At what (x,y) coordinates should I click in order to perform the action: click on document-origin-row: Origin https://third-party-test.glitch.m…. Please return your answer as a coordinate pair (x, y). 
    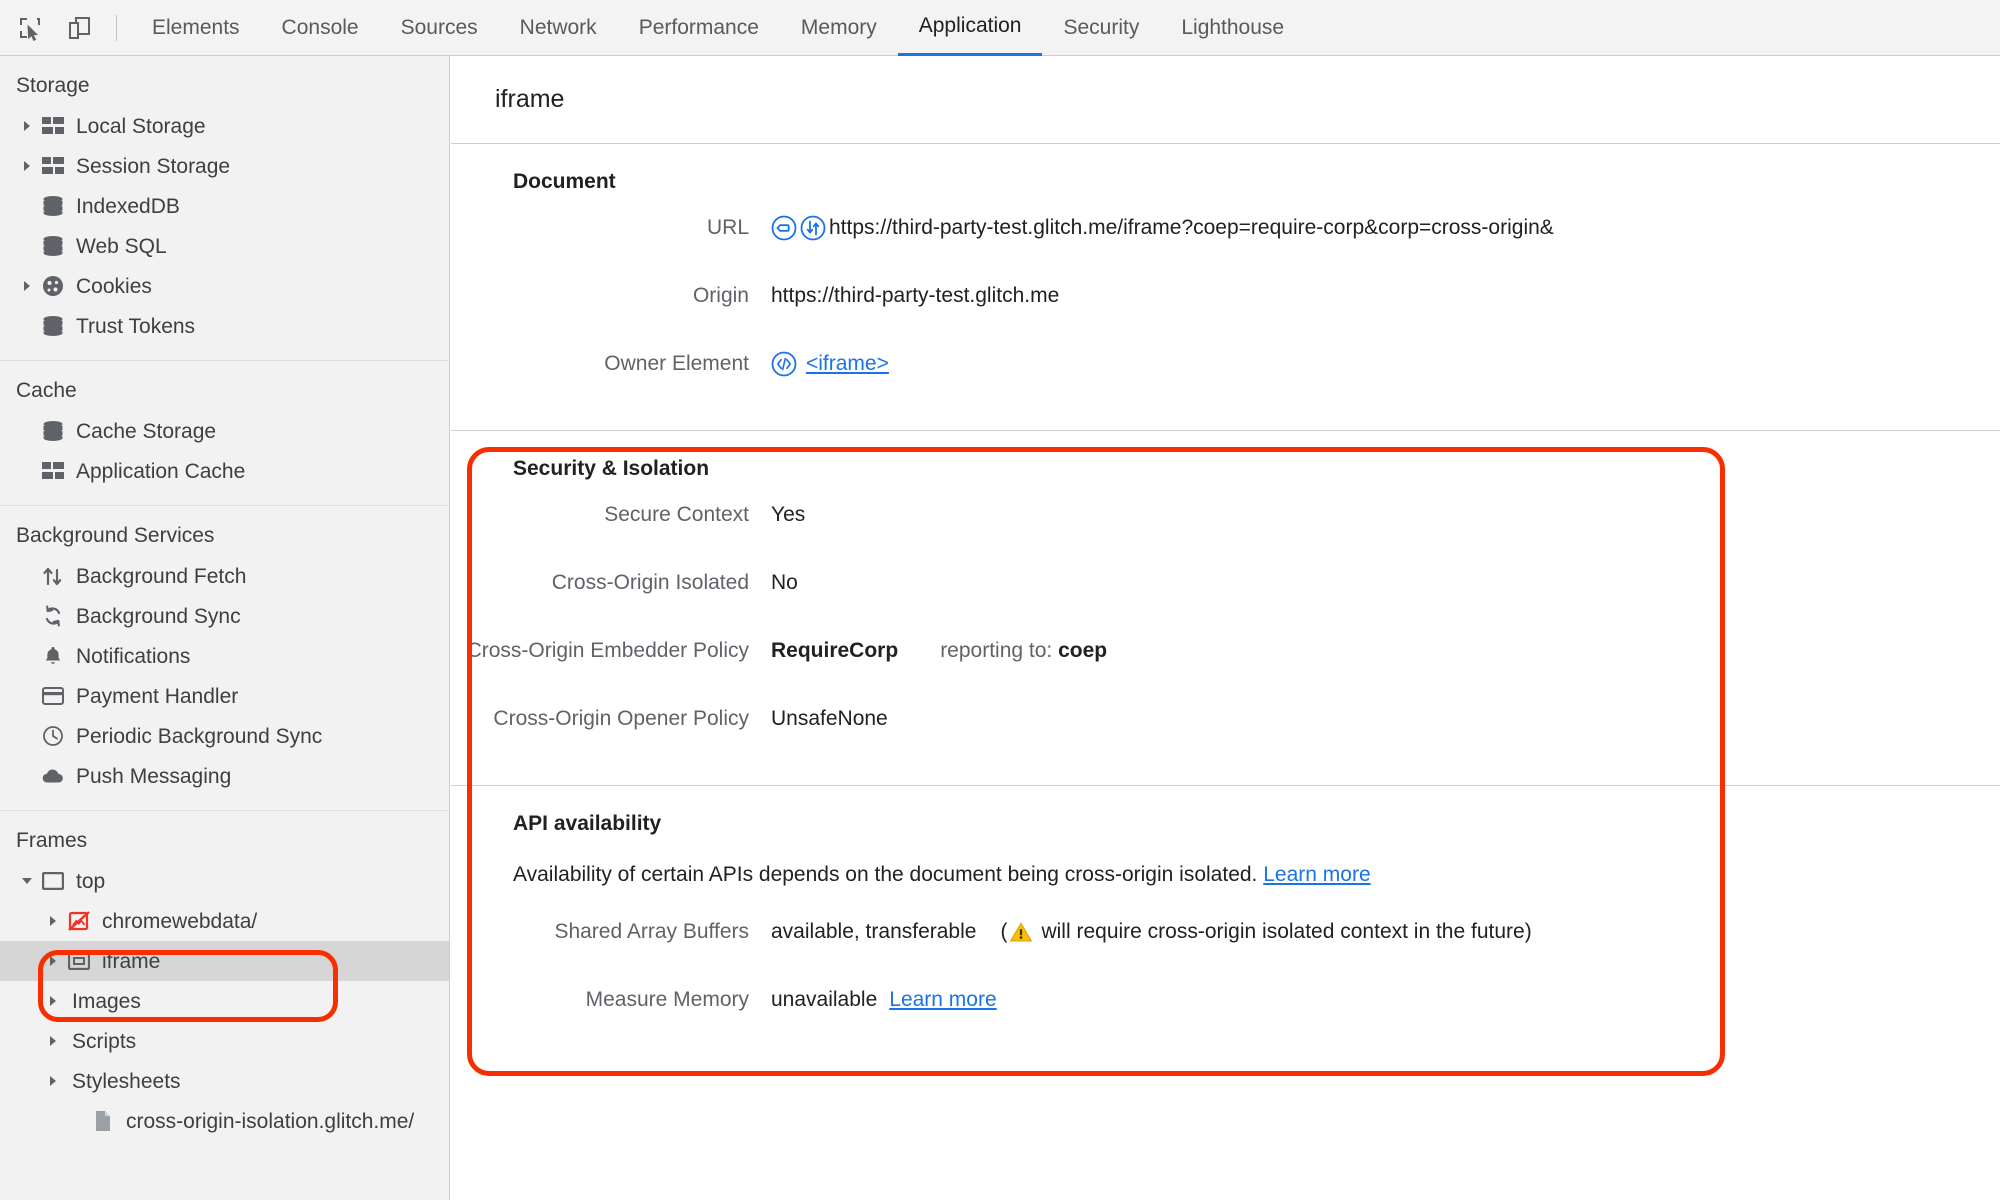
    Looking at the image, I should click on (1225, 306).